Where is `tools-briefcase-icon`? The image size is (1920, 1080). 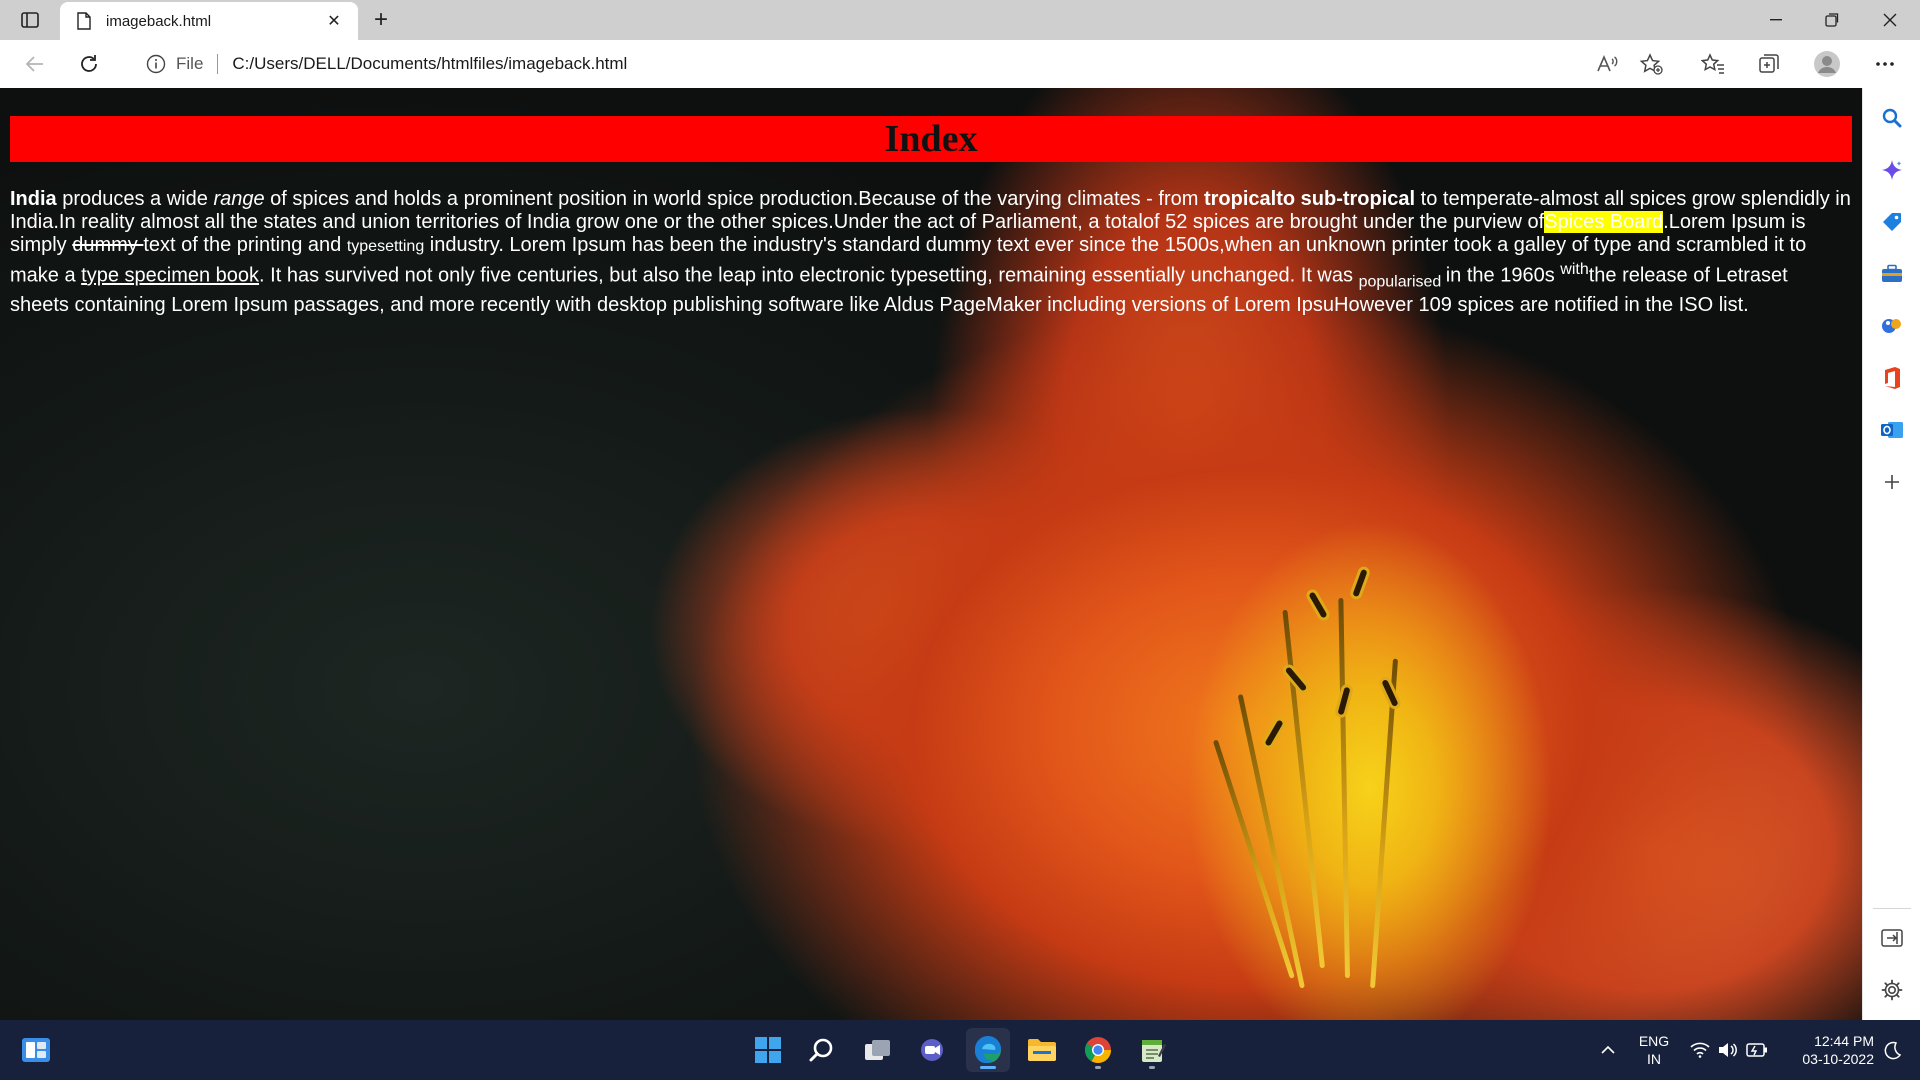 tools-briefcase-icon is located at coordinates (1892, 274).